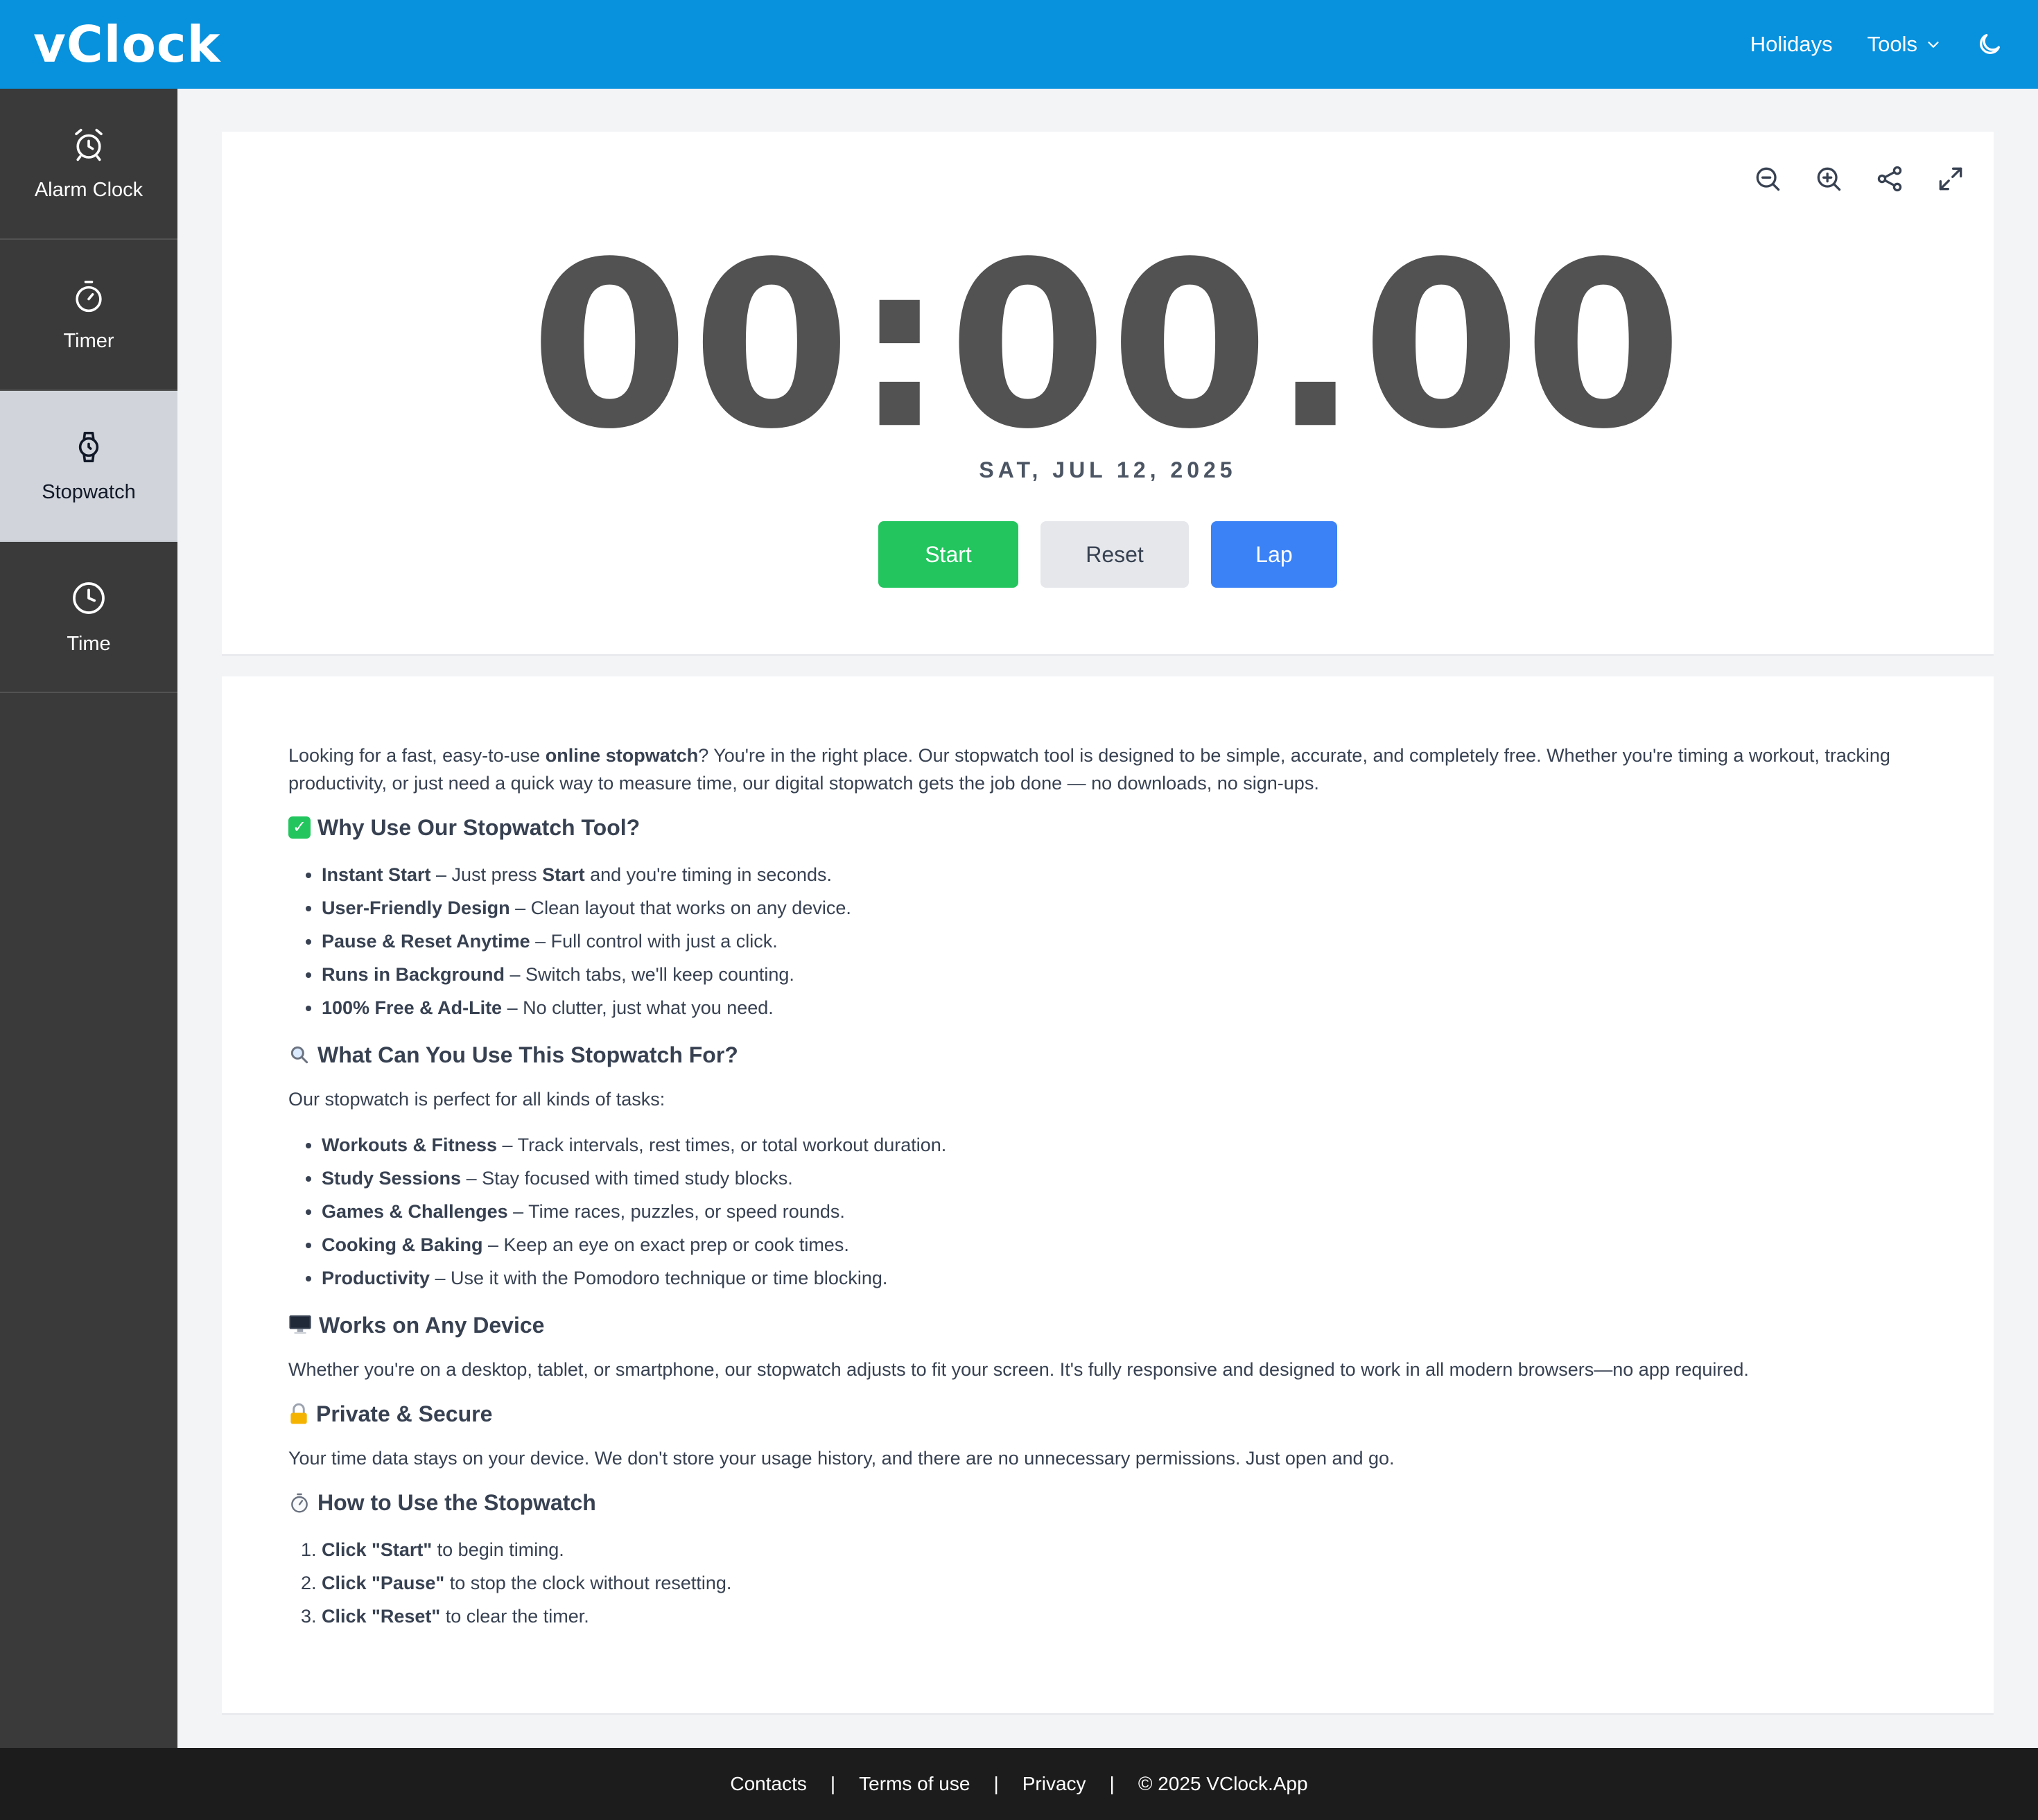 Image resolution: width=2038 pixels, height=1820 pixels. What do you see at coordinates (1120, 1414) in the screenshot?
I see `section-heading: Private & Secure` at bounding box center [1120, 1414].